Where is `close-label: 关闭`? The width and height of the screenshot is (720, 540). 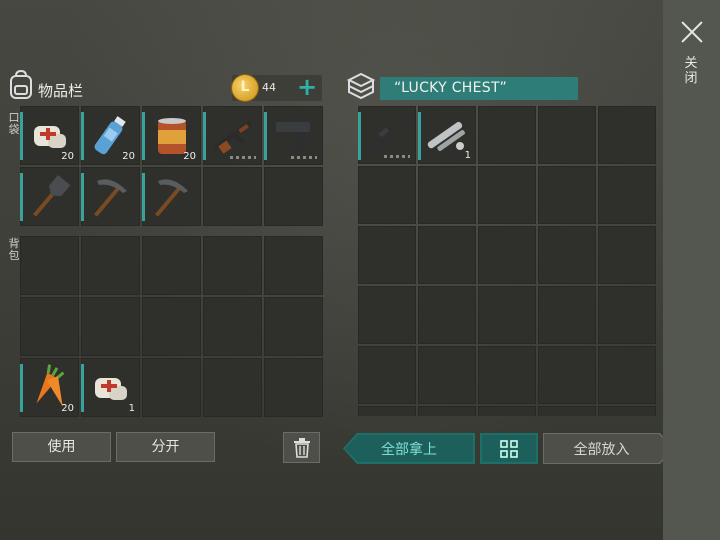 close-label: 关闭 is located at coordinates (691, 71).